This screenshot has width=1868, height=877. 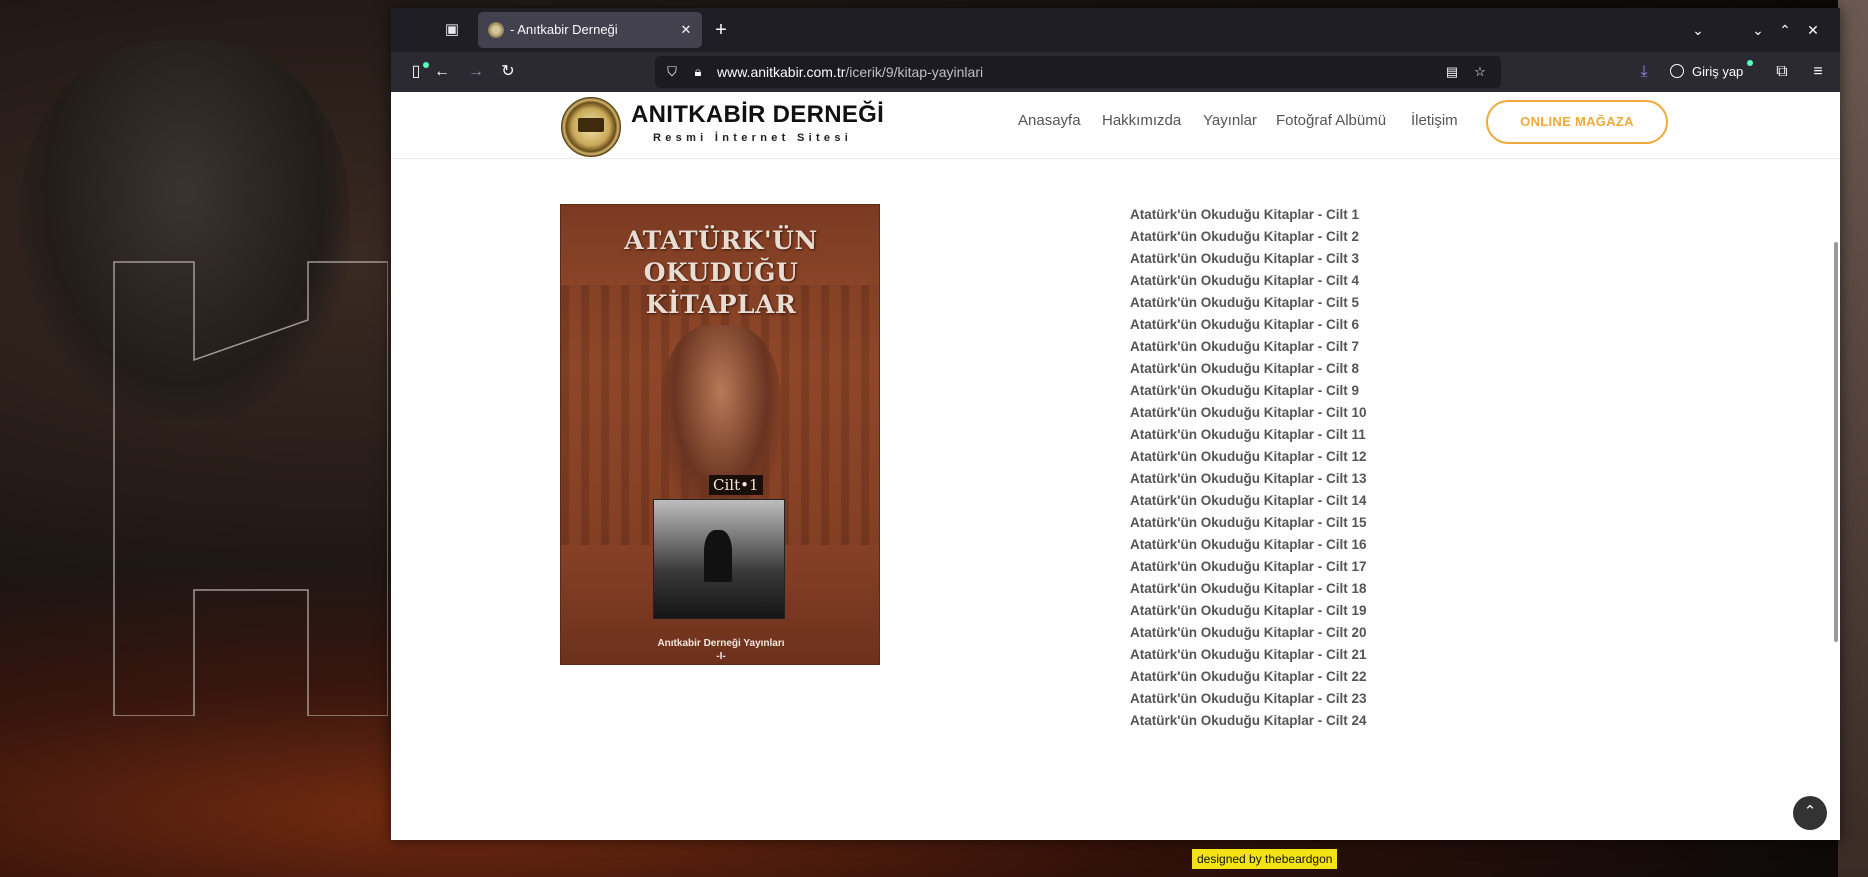 What do you see at coordinates (672, 72) in the screenshot?
I see `tracking-shield-icon: ⛉` at bounding box center [672, 72].